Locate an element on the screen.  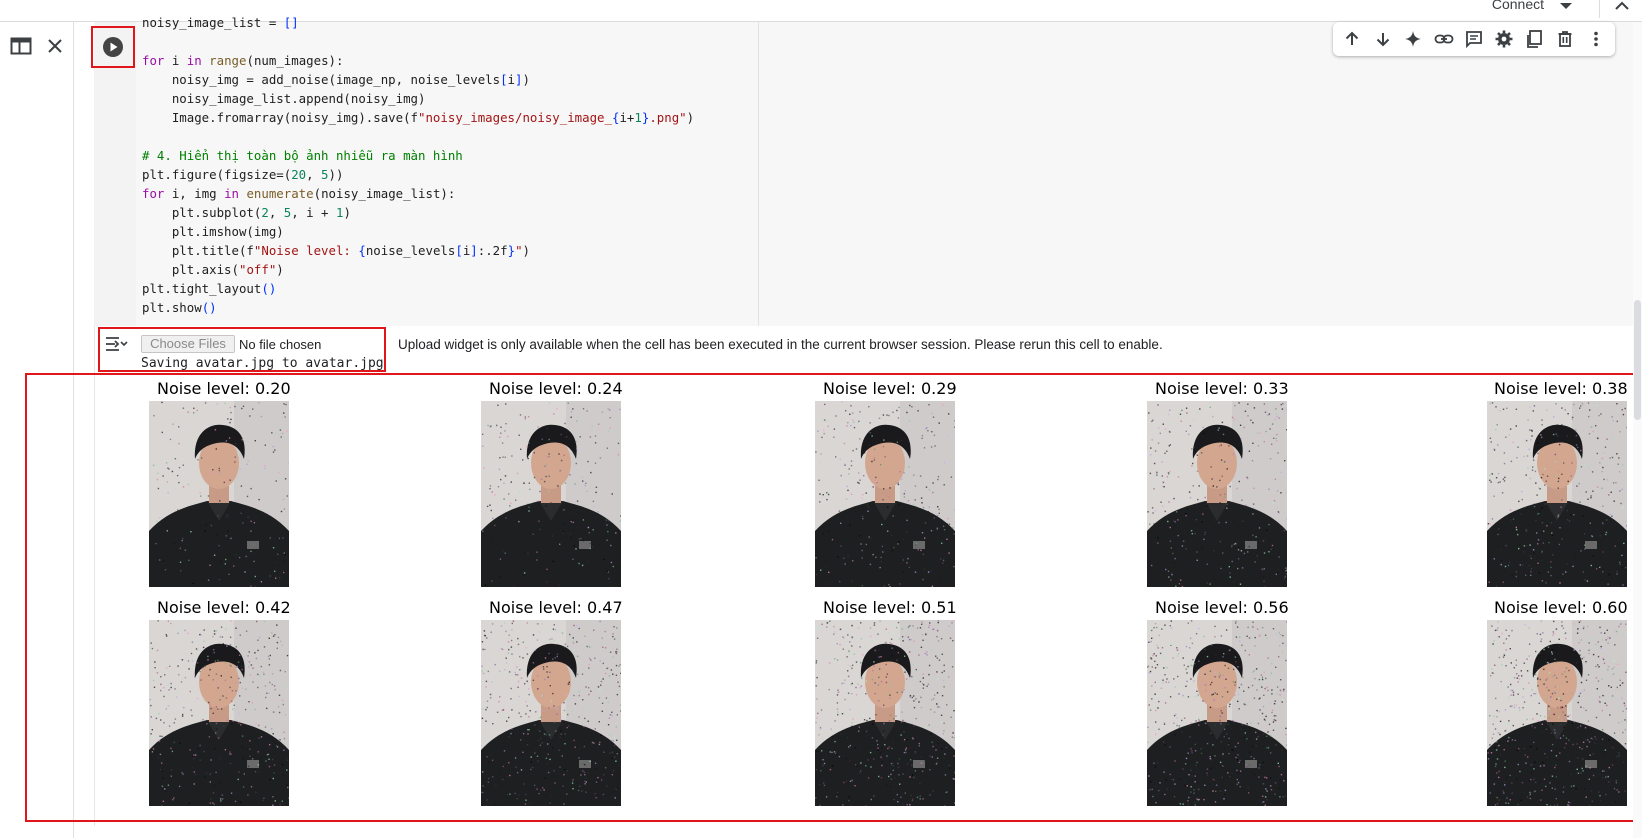
delete-cell-button is located at coordinates (1565, 39).